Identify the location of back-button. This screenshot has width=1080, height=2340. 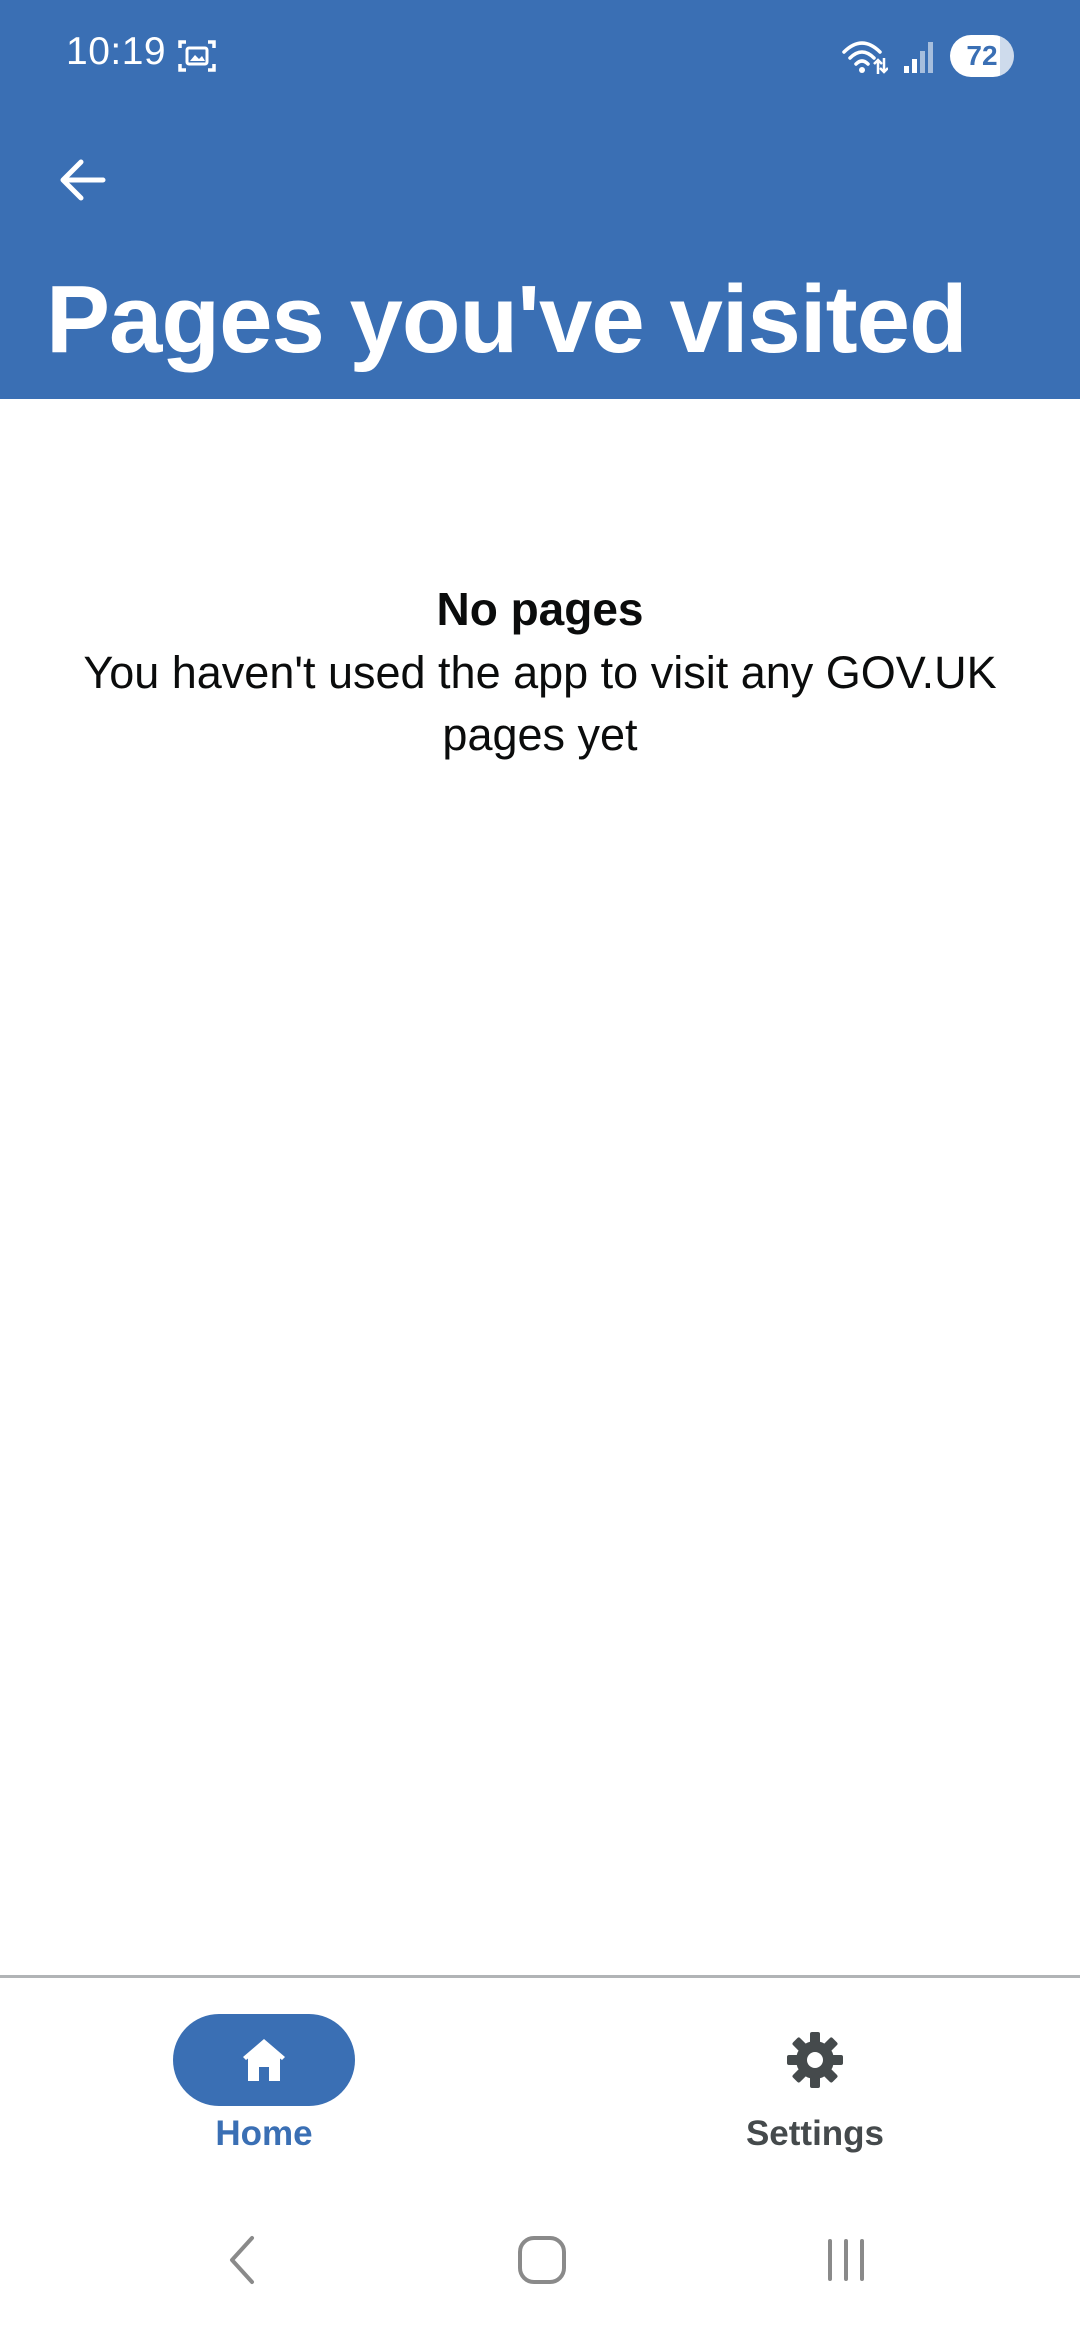
(82, 180).